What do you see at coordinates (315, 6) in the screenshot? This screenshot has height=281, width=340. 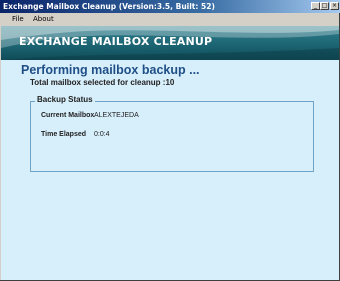 I see `minimize-button: _` at bounding box center [315, 6].